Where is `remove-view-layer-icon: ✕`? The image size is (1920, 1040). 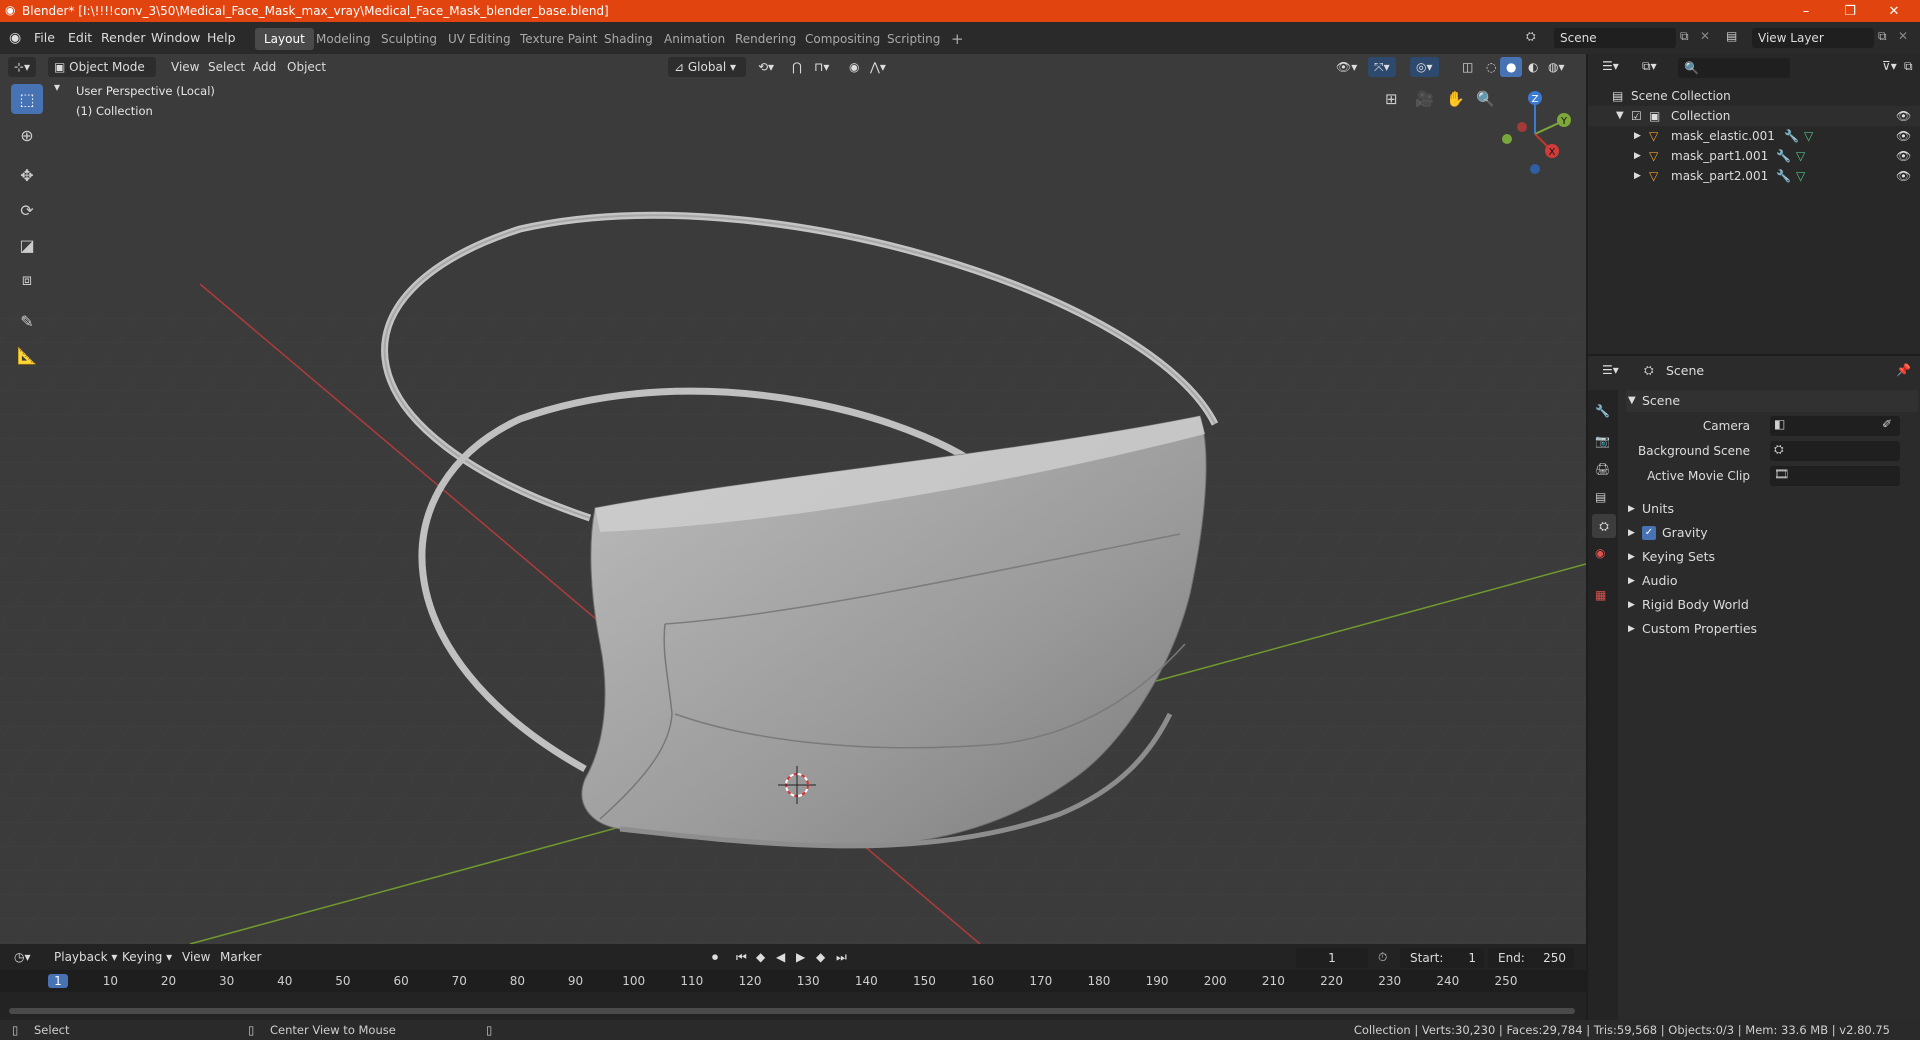 remove-view-layer-icon: ✕ is located at coordinates (1903, 36).